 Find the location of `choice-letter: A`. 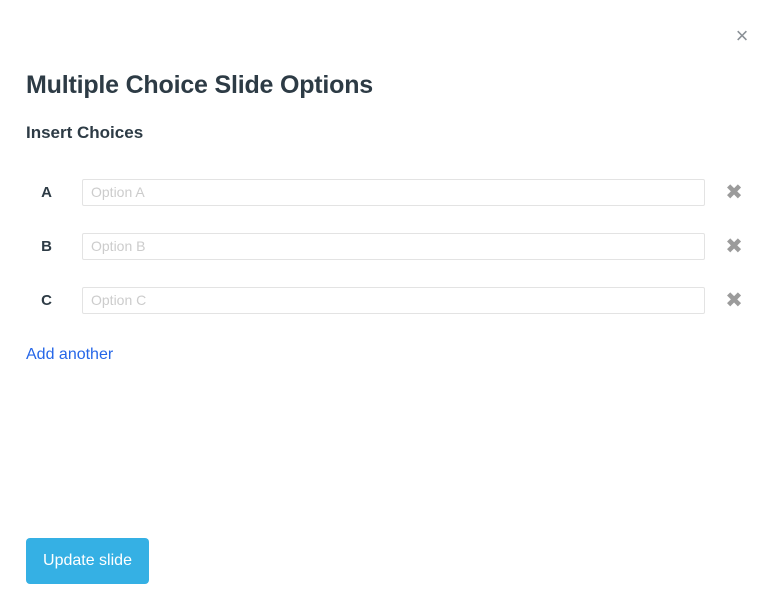

choice-letter: A is located at coordinates (46, 192).